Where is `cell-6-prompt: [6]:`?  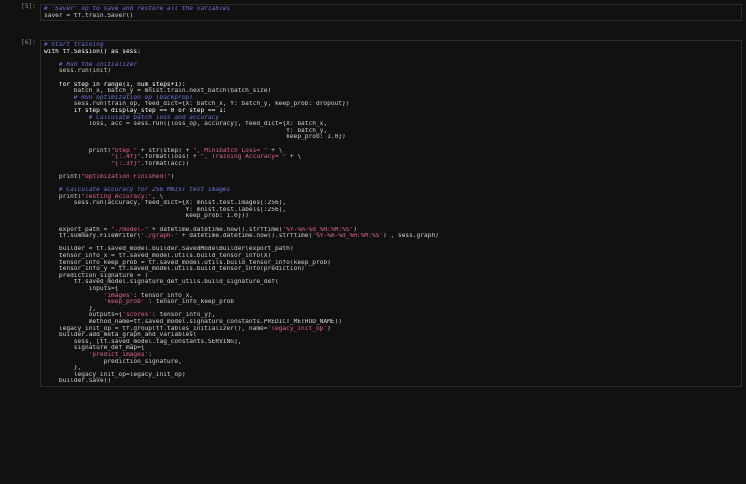 cell-6-prompt: [6]: is located at coordinates (28, 42).